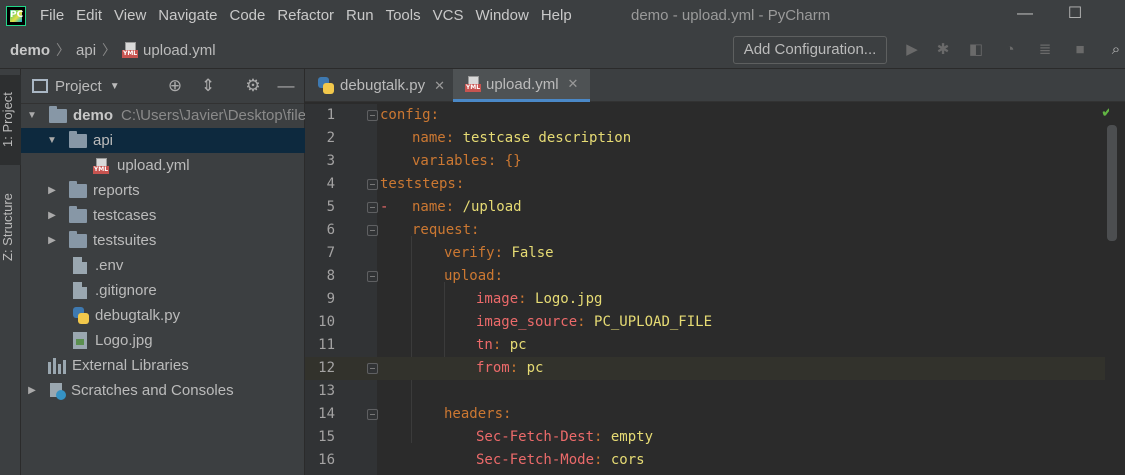 The height and width of the screenshot is (475, 1125). Describe the element at coordinates (163, 265) in the screenshot. I see `tree-item-env: .env` at that location.